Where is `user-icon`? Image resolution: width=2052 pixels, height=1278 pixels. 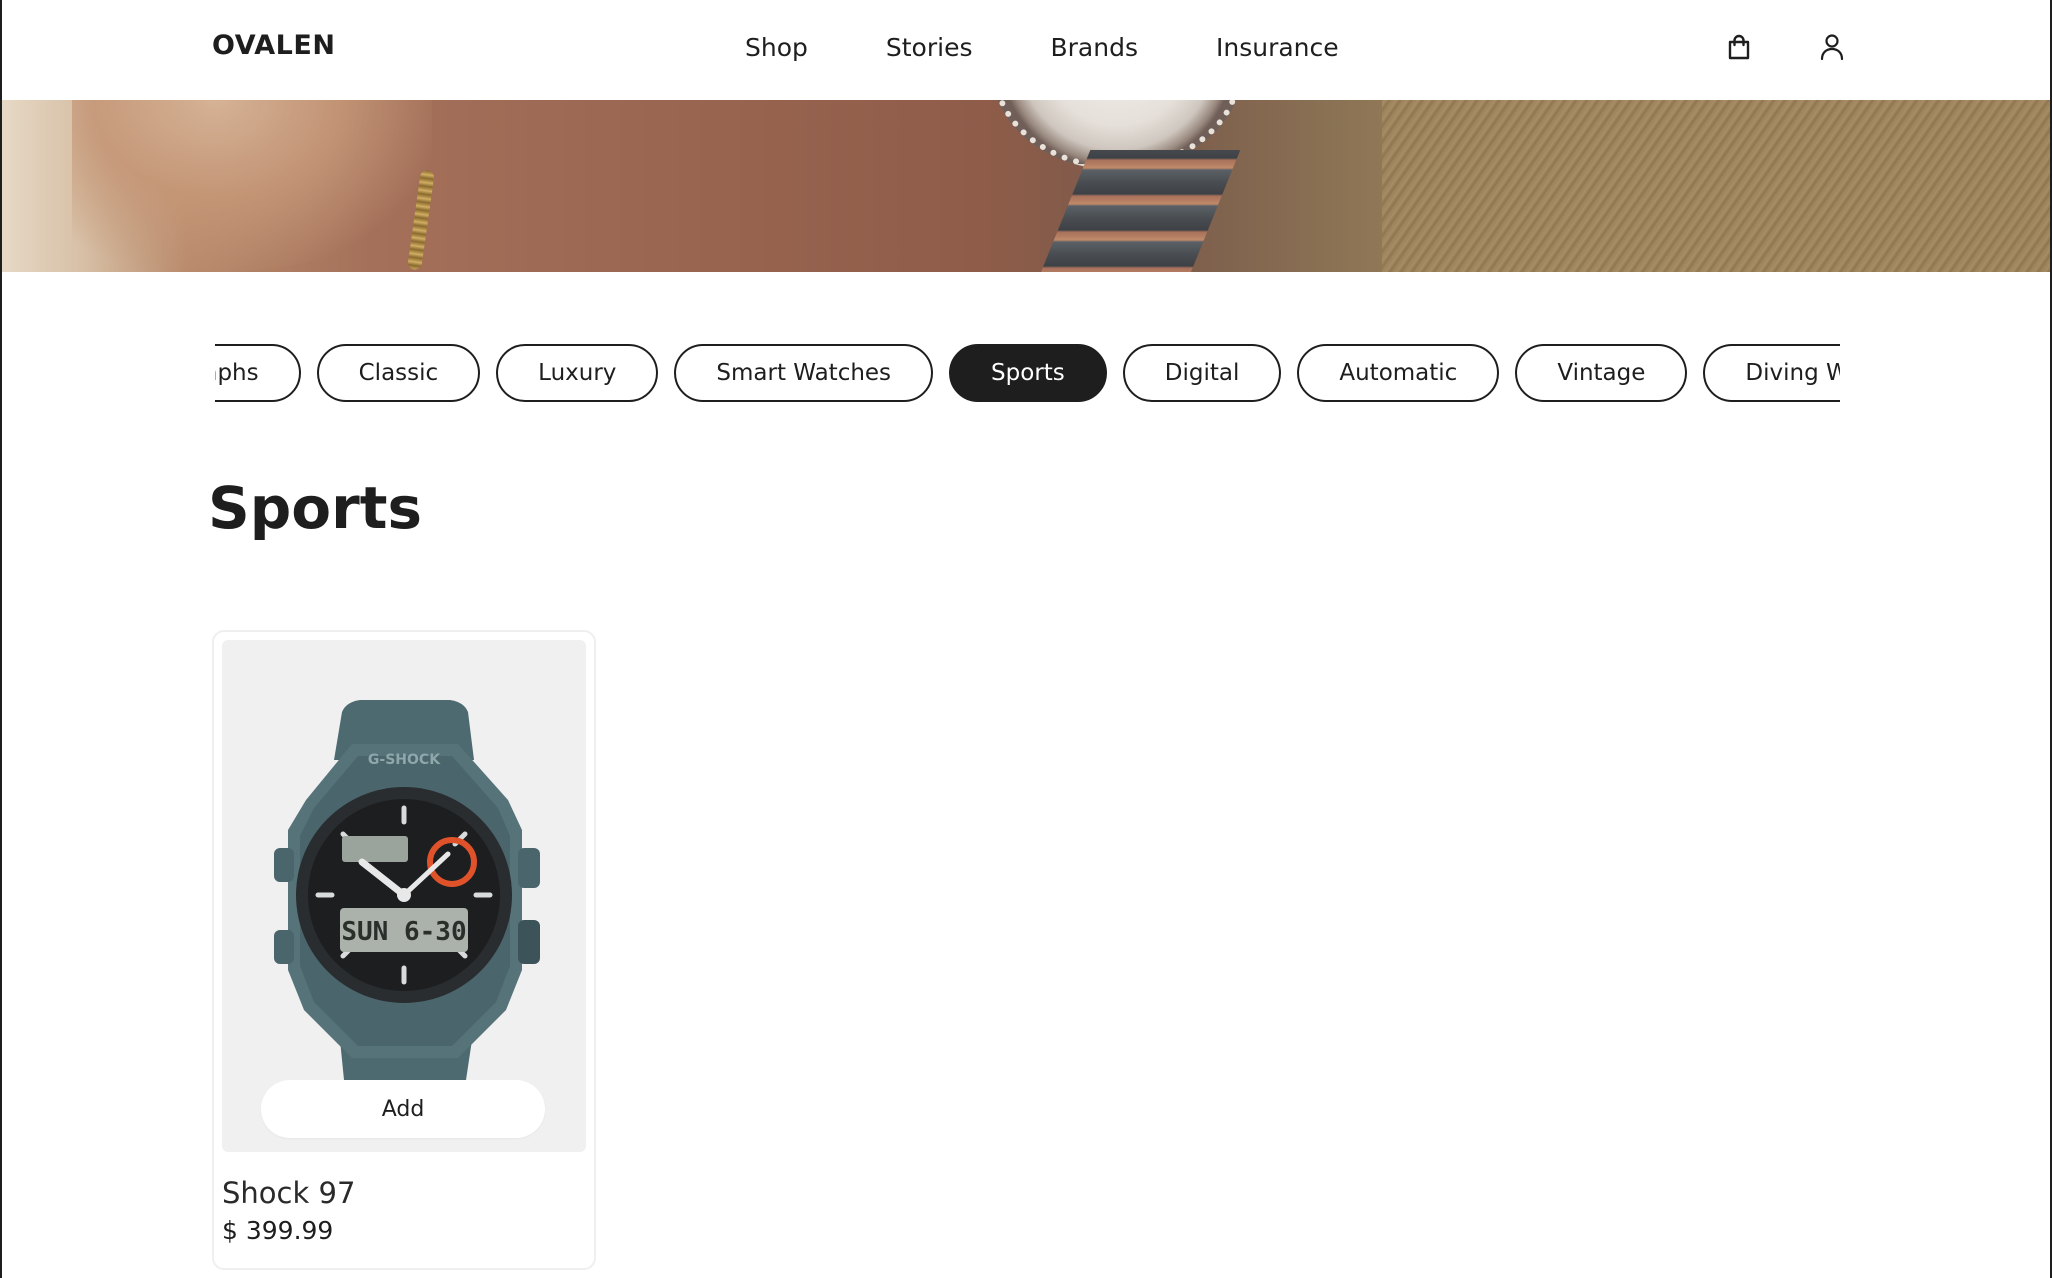 user-icon is located at coordinates (1832, 47).